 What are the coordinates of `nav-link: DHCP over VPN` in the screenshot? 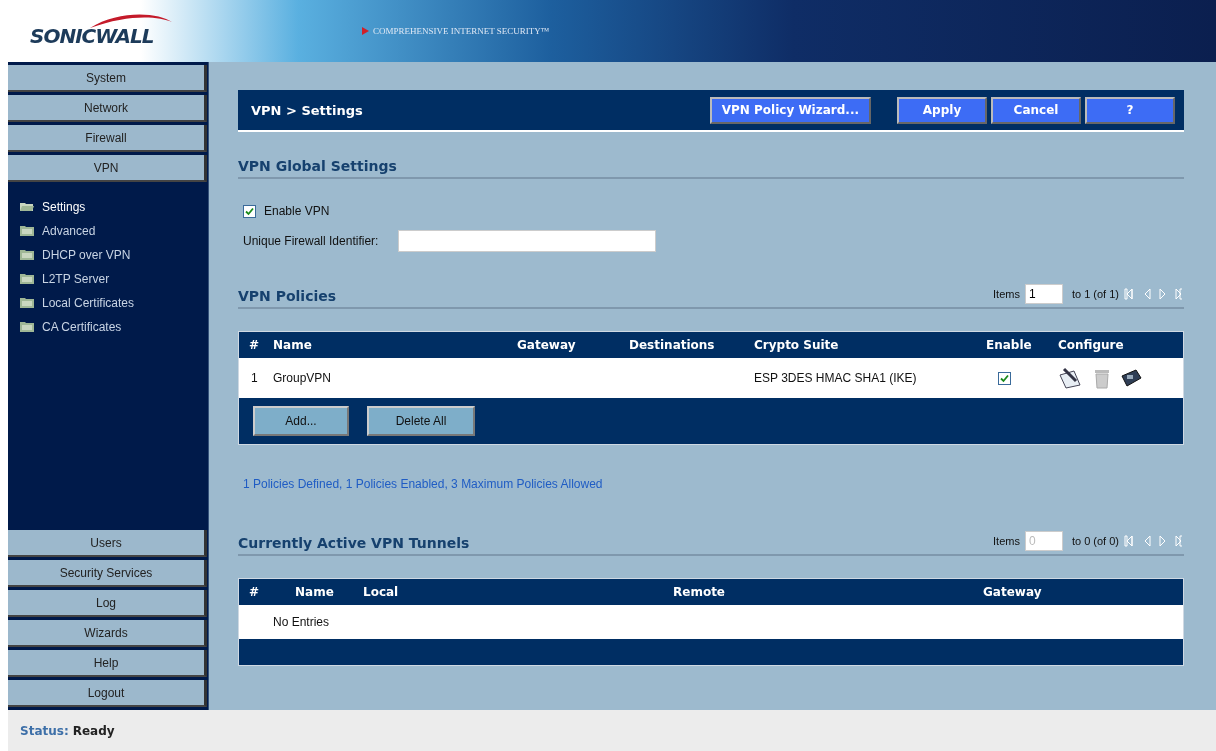 It's located at (114, 254).